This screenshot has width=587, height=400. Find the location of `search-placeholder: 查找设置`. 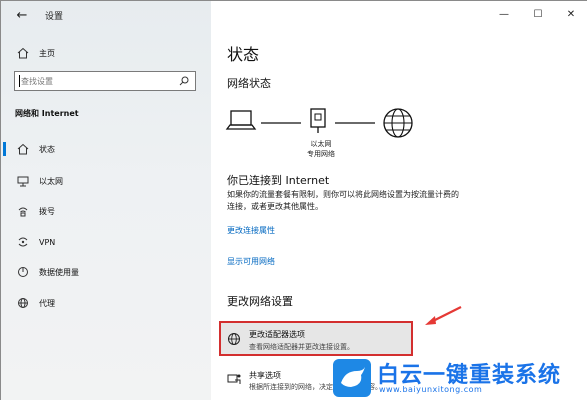

search-placeholder: 查找设置 is located at coordinates (37, 81).